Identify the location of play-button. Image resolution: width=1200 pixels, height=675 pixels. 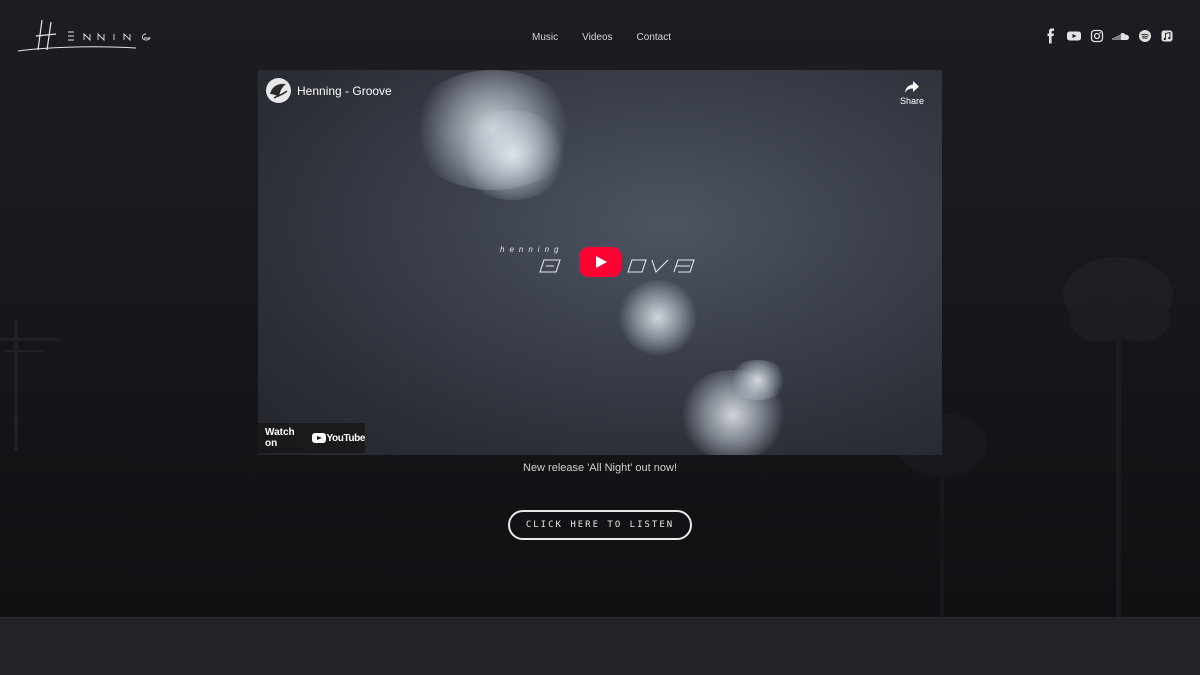
(600, 262).